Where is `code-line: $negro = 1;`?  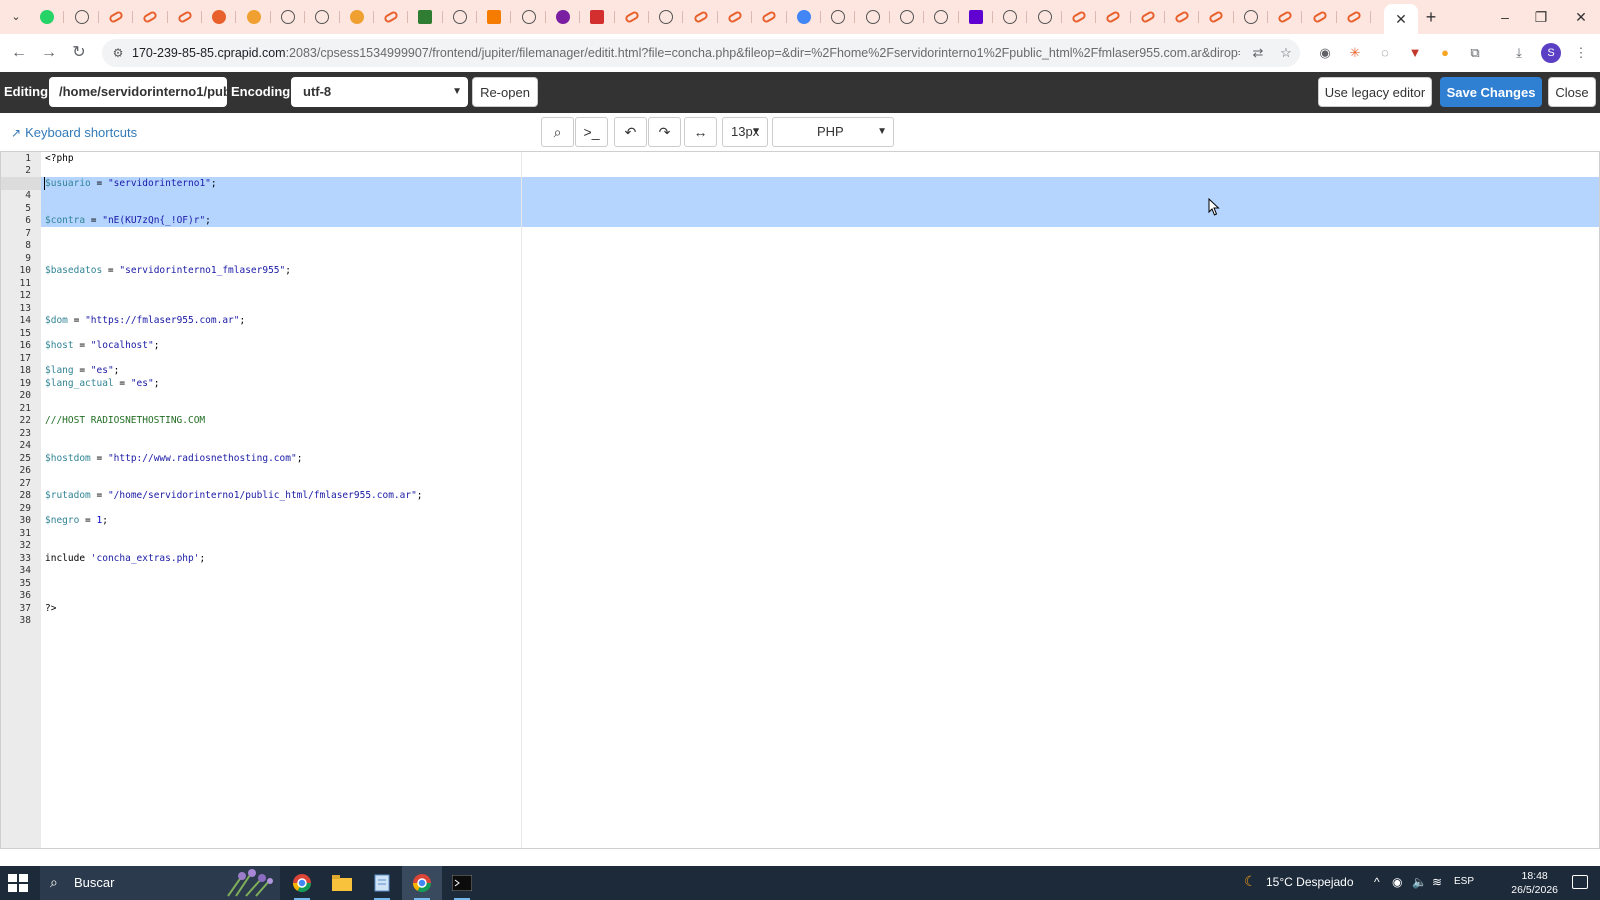
code-line: $negro = 1; is located at coordinates (76, 521).